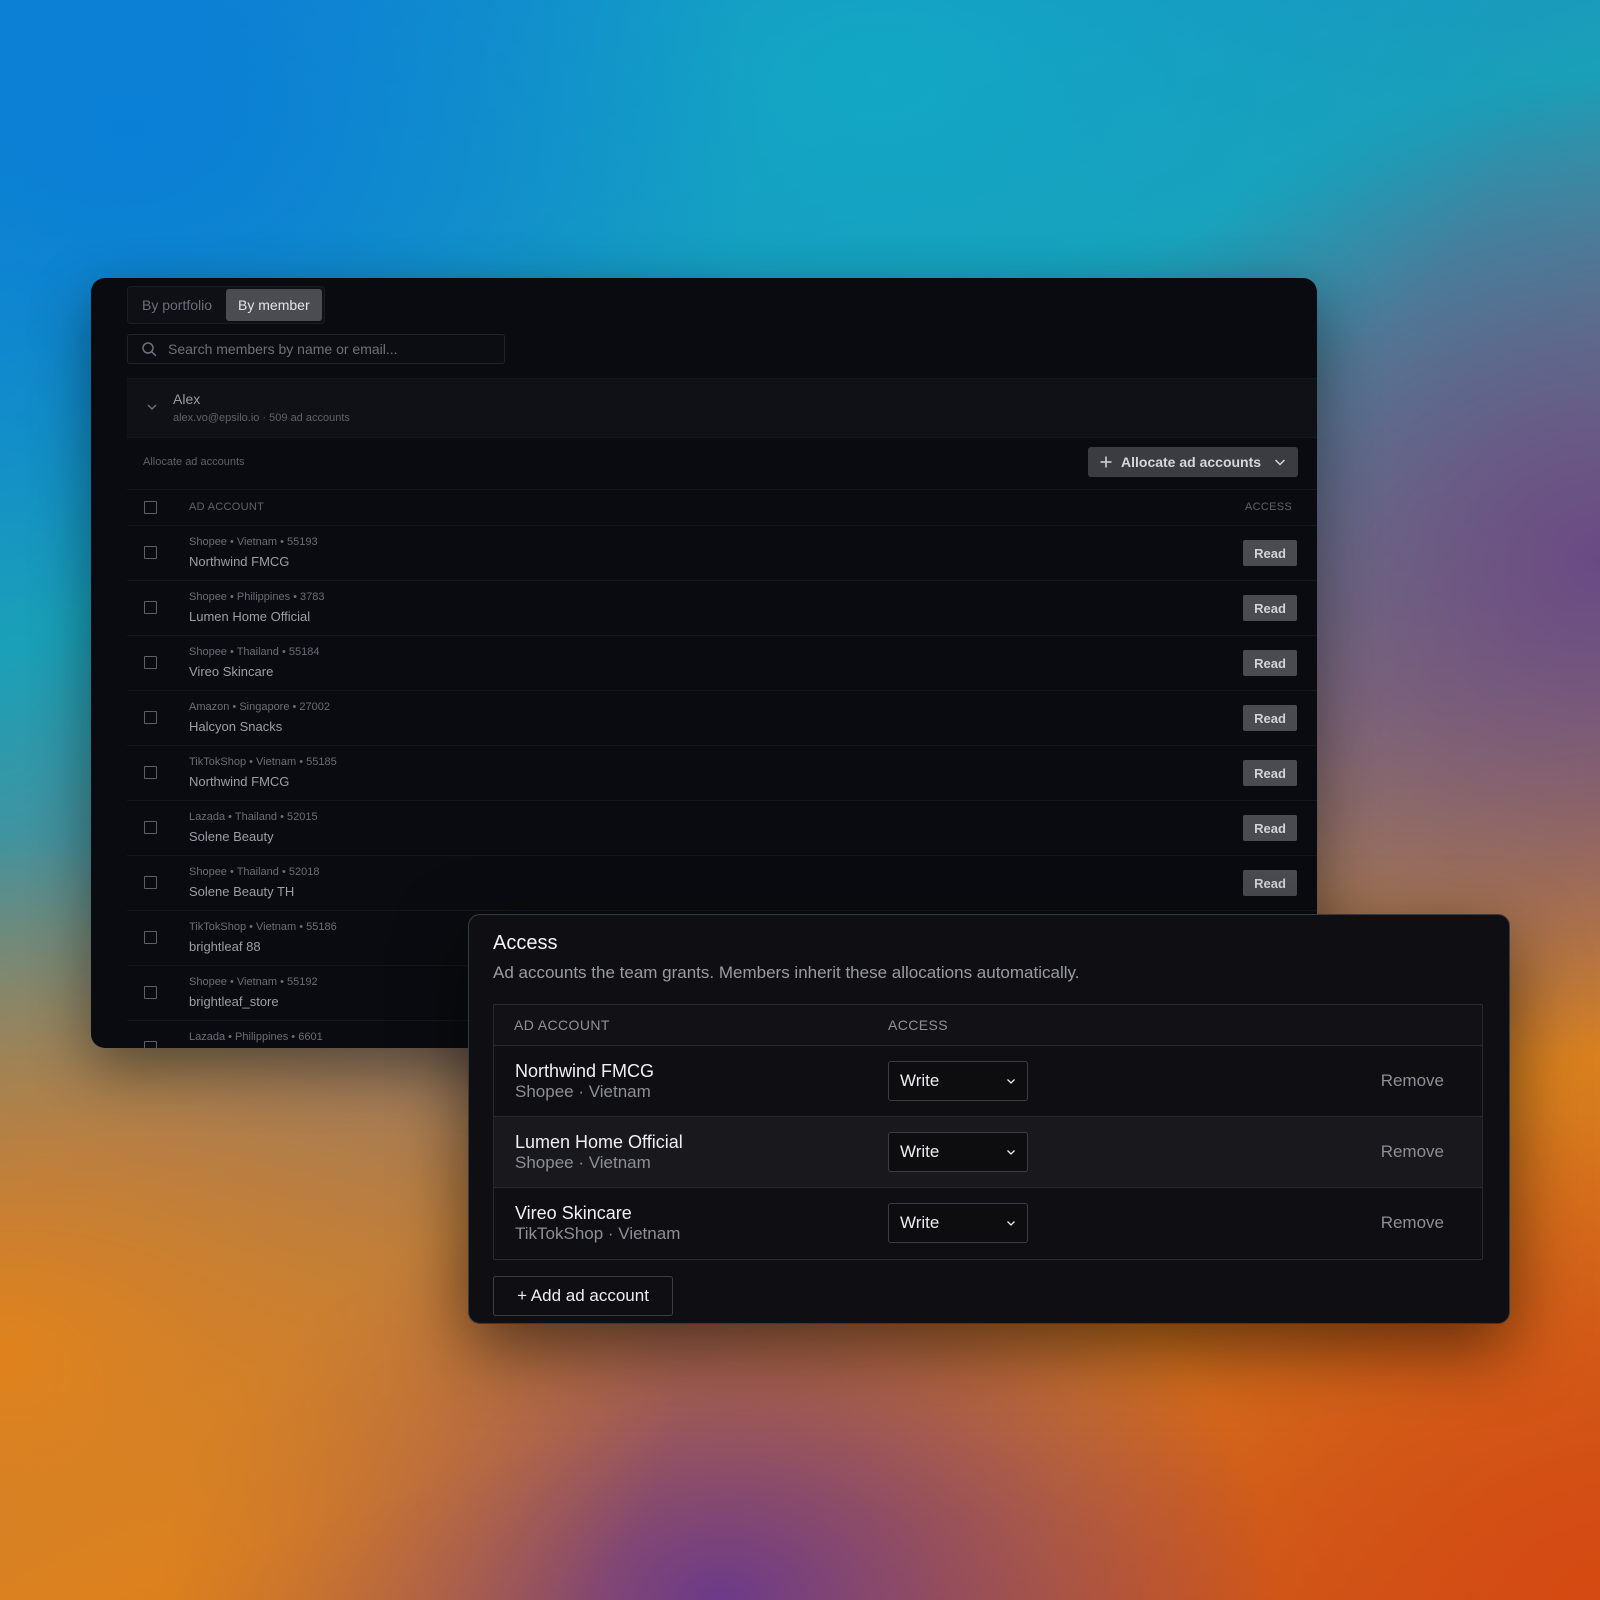  What do you see at coordinates (231, 836) in the screenshot?
I see `row-account-name: Solene Beauty` at bounding box center [231, 836].